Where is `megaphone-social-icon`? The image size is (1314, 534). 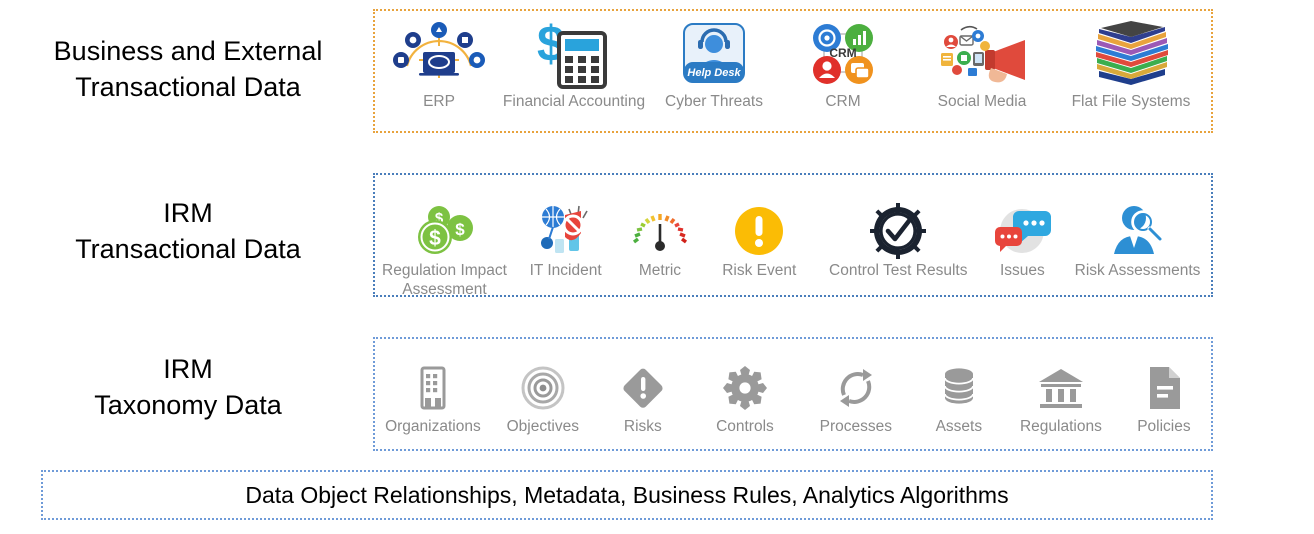 megaphone-social-icon is located at coordinates (982, 53).